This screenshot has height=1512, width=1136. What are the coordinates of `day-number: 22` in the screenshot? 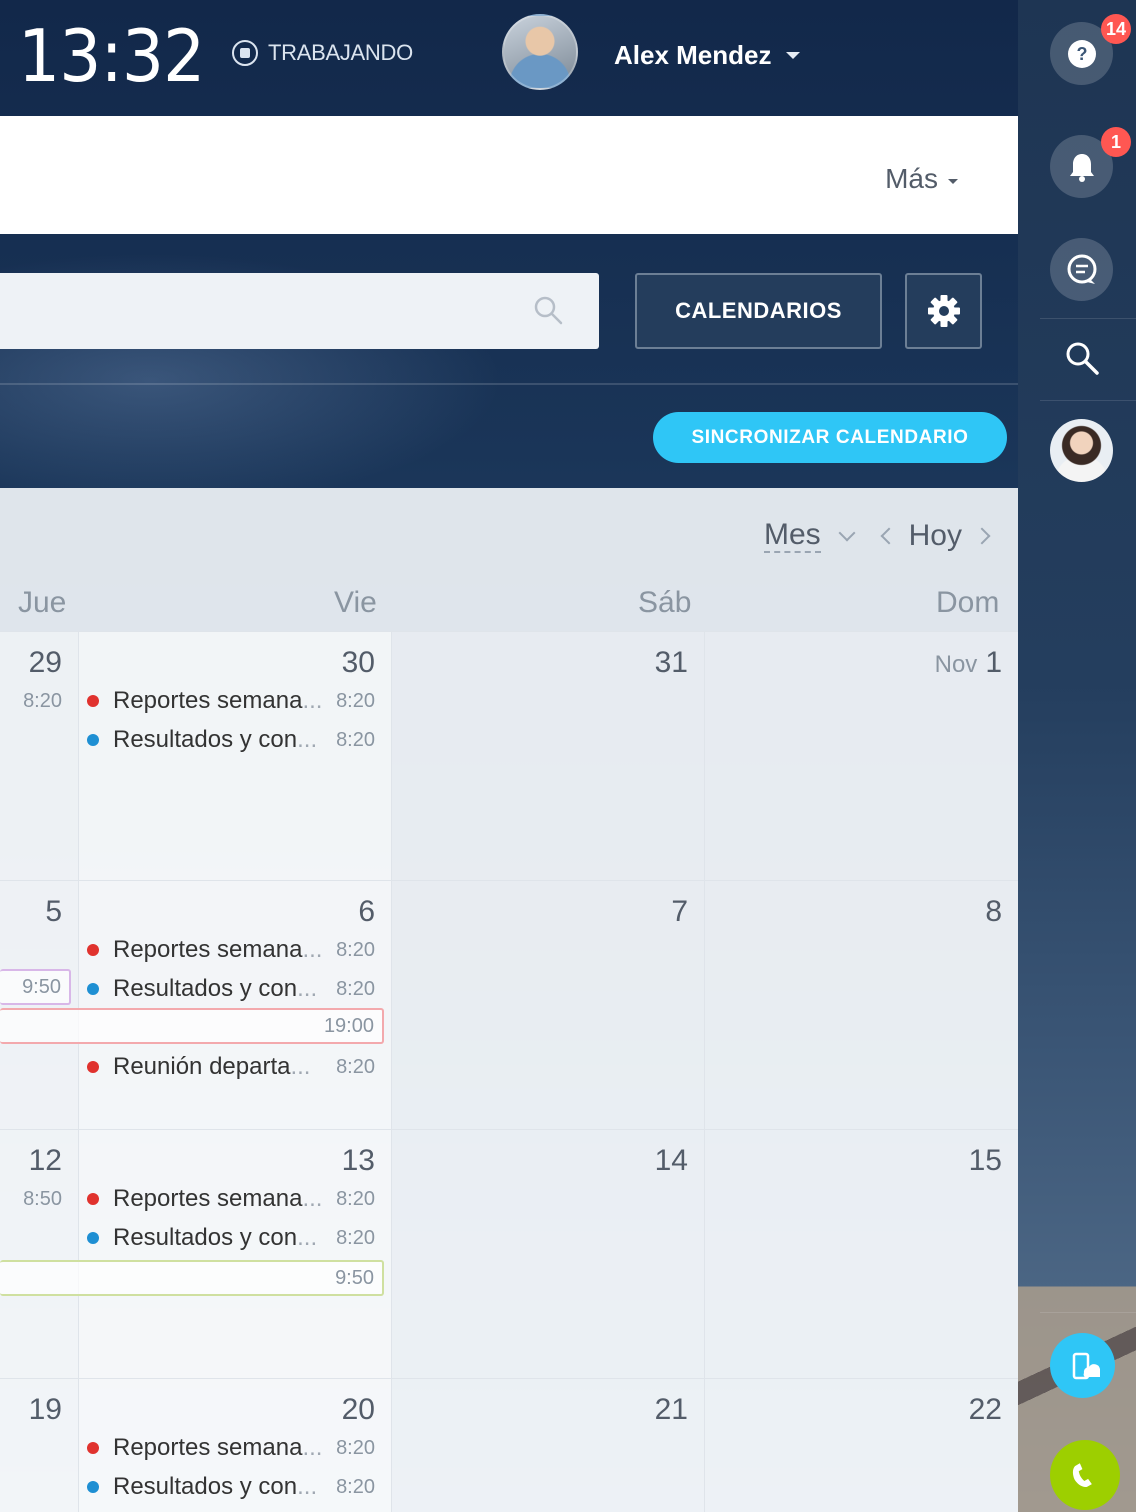 It's located at (985, 1409).